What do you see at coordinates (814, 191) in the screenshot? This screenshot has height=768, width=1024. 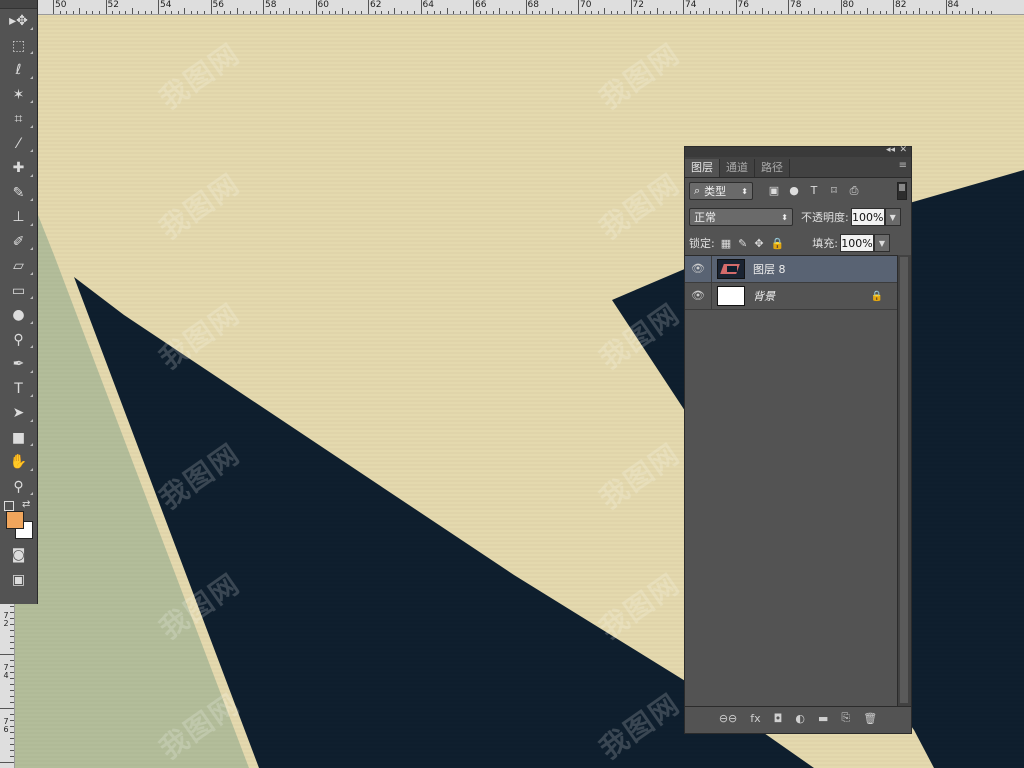 I see `type-filter-icon: T` at bounding box center [814, 191].